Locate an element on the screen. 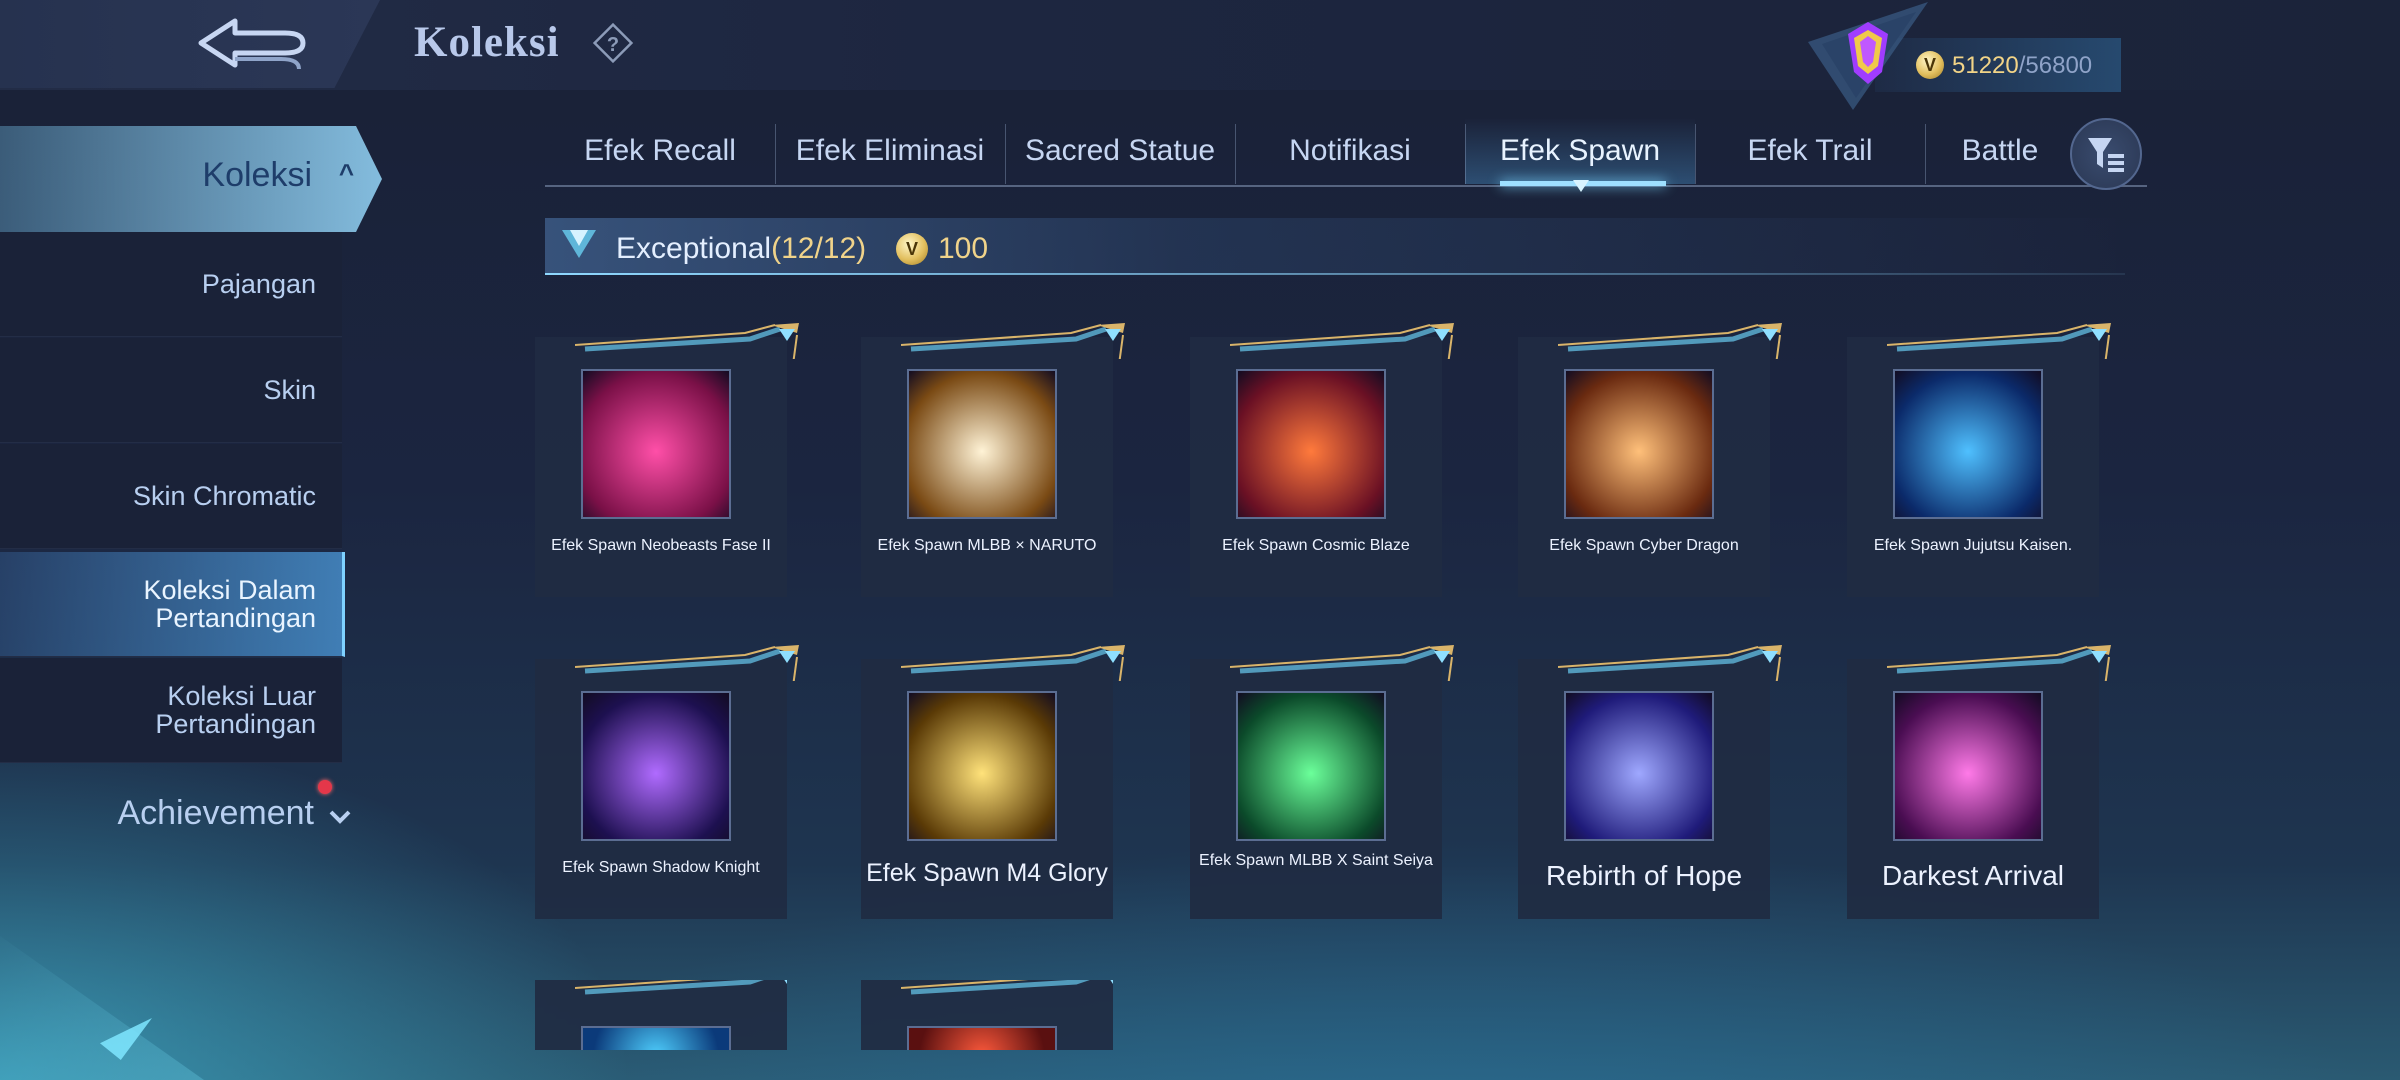  tab-efek-recall: Efek Recall is located at coordinates (660, 151).